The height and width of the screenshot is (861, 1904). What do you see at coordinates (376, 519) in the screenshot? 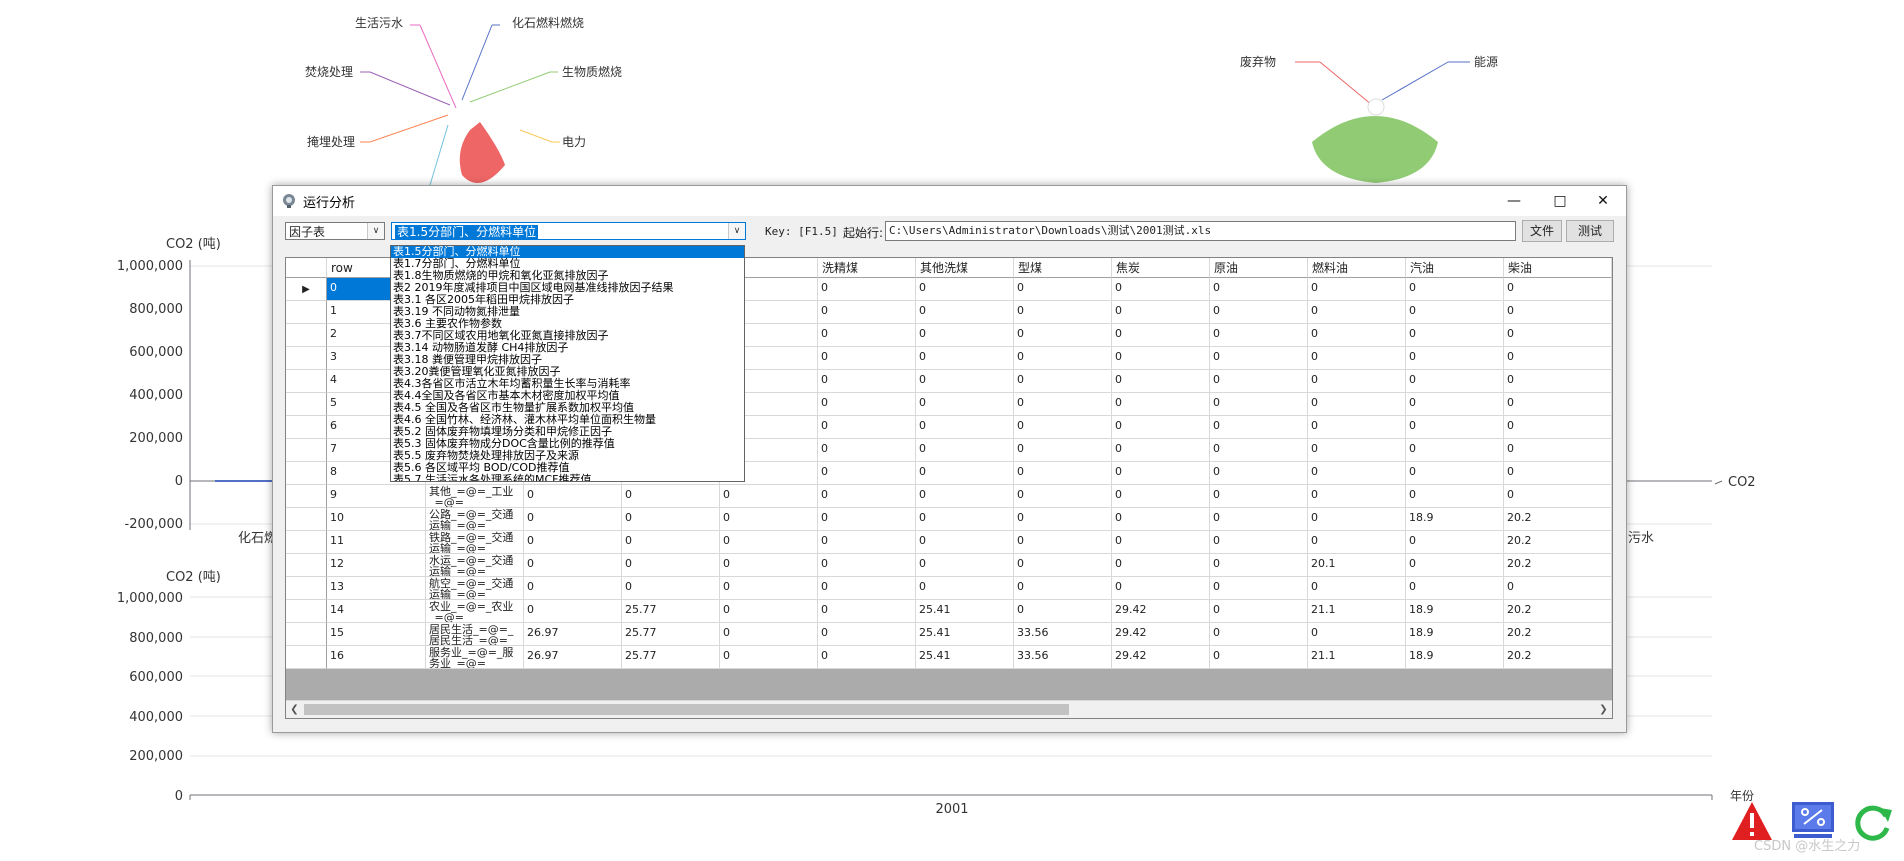
I see `table-cell: 10` at bounding box center [376, 519].